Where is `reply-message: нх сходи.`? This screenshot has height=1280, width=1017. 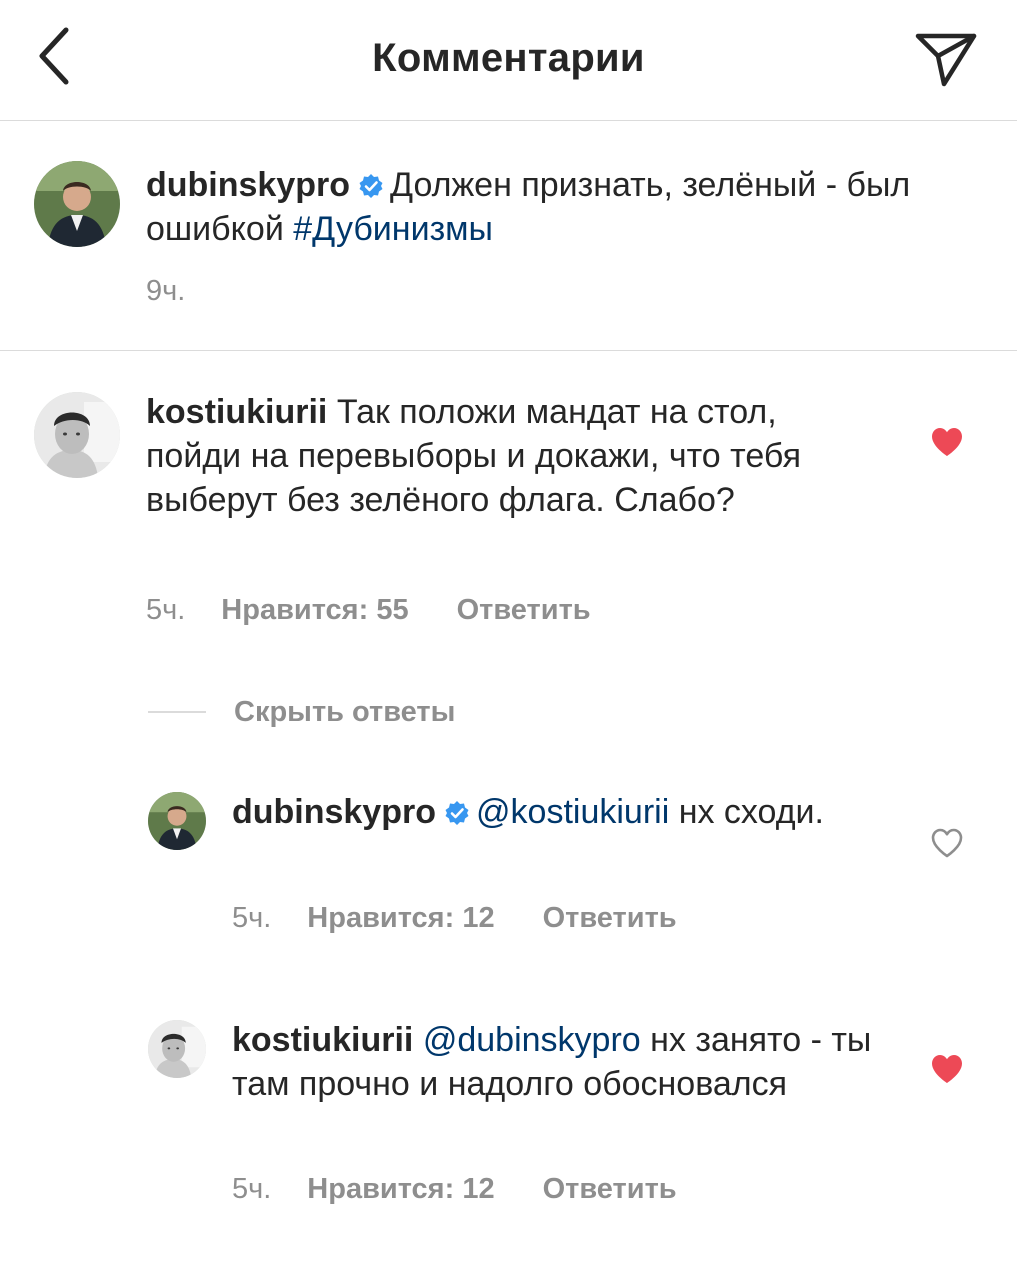
reply-message: нх сходи. is located at coordinates (746, 812).